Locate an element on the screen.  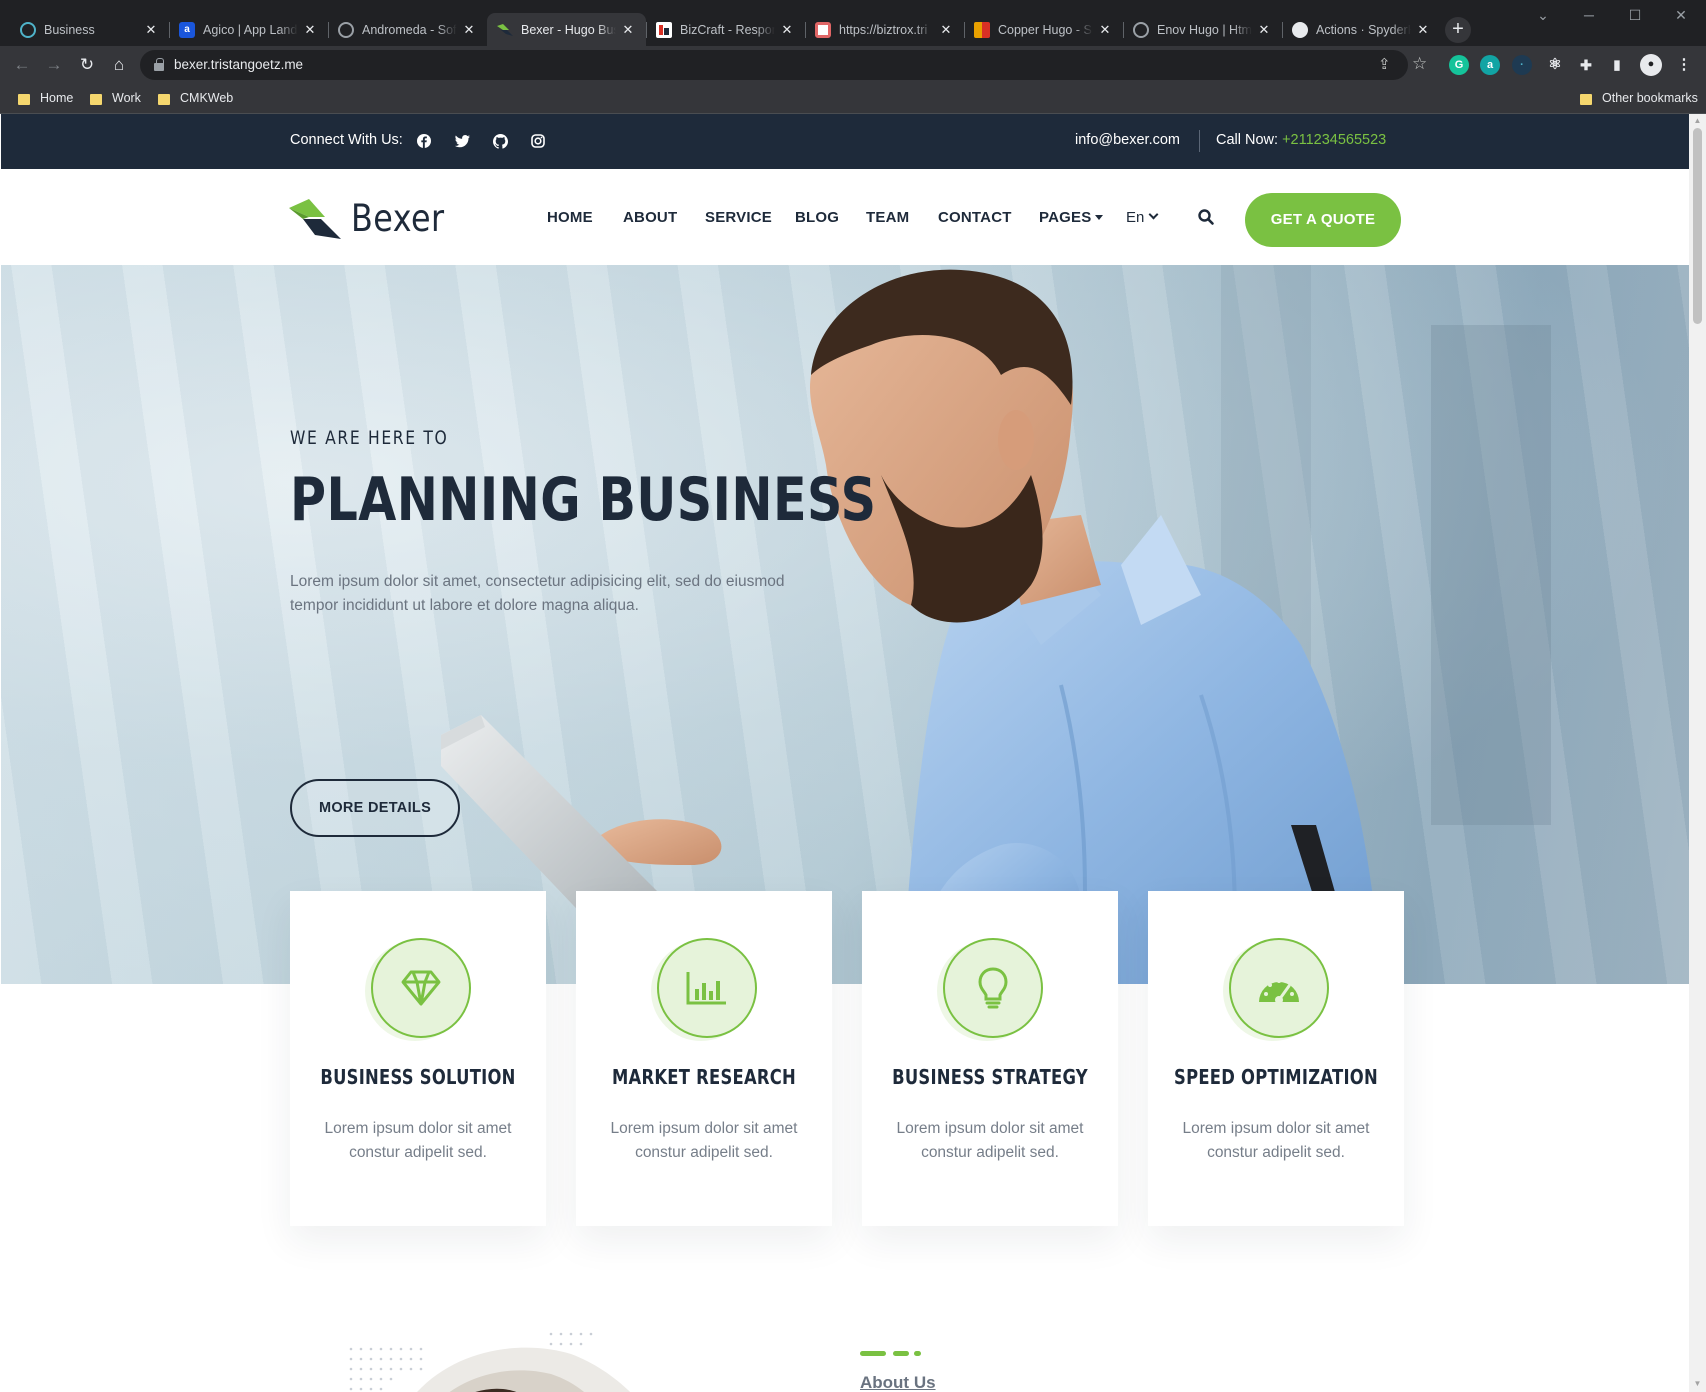
extensions-puzzle-icon: ✚ is located at coordinates (1586, 65).